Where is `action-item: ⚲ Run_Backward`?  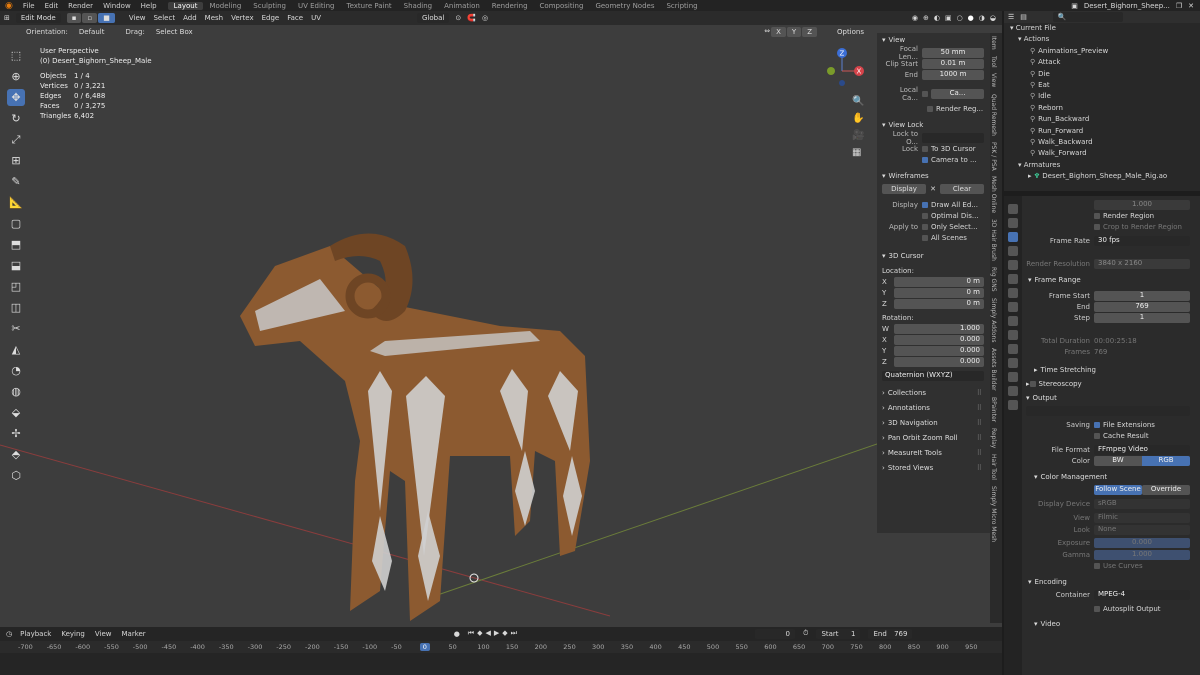 action-item: ⚲ Run_Backward is located at coordinates (1105, 119).